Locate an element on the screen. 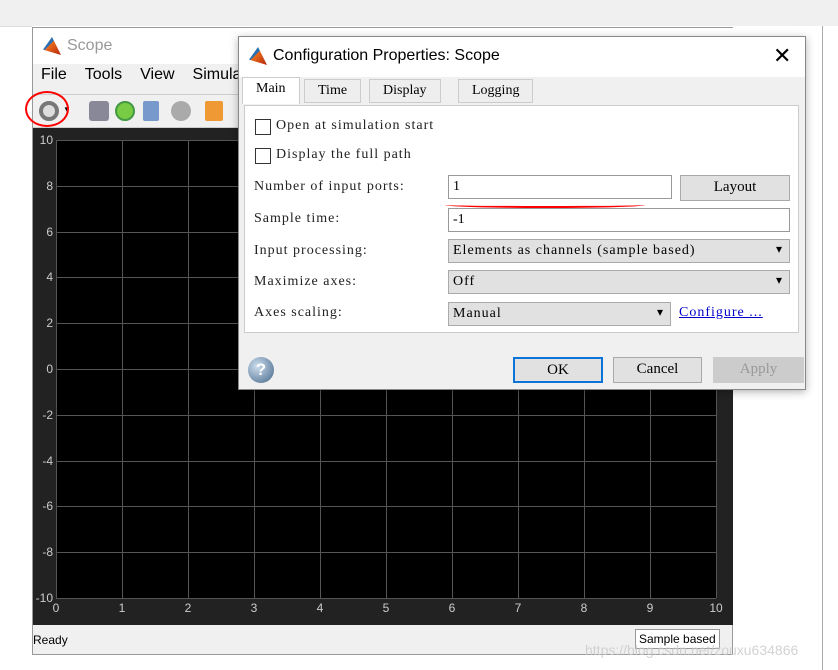  y-tick-label: 4 is located at coordinates (49, 277).